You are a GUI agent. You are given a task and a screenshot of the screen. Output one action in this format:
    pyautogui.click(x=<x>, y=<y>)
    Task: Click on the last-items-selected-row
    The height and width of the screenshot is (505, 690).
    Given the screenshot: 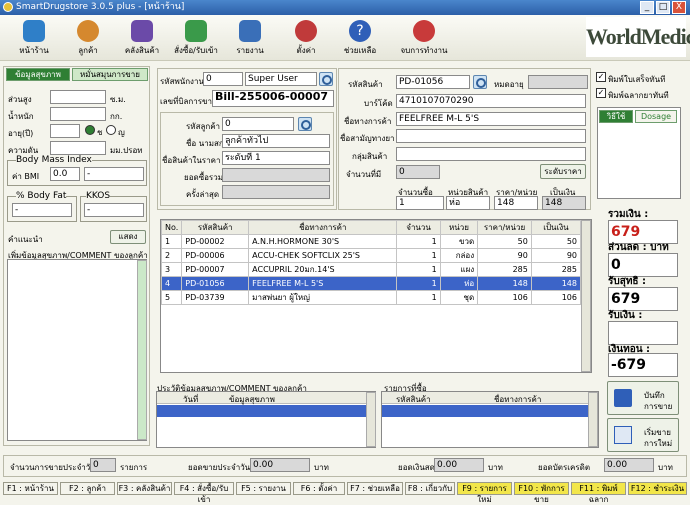 What is the action you would take?
    pyautogui.click(x=490, y=411)
    